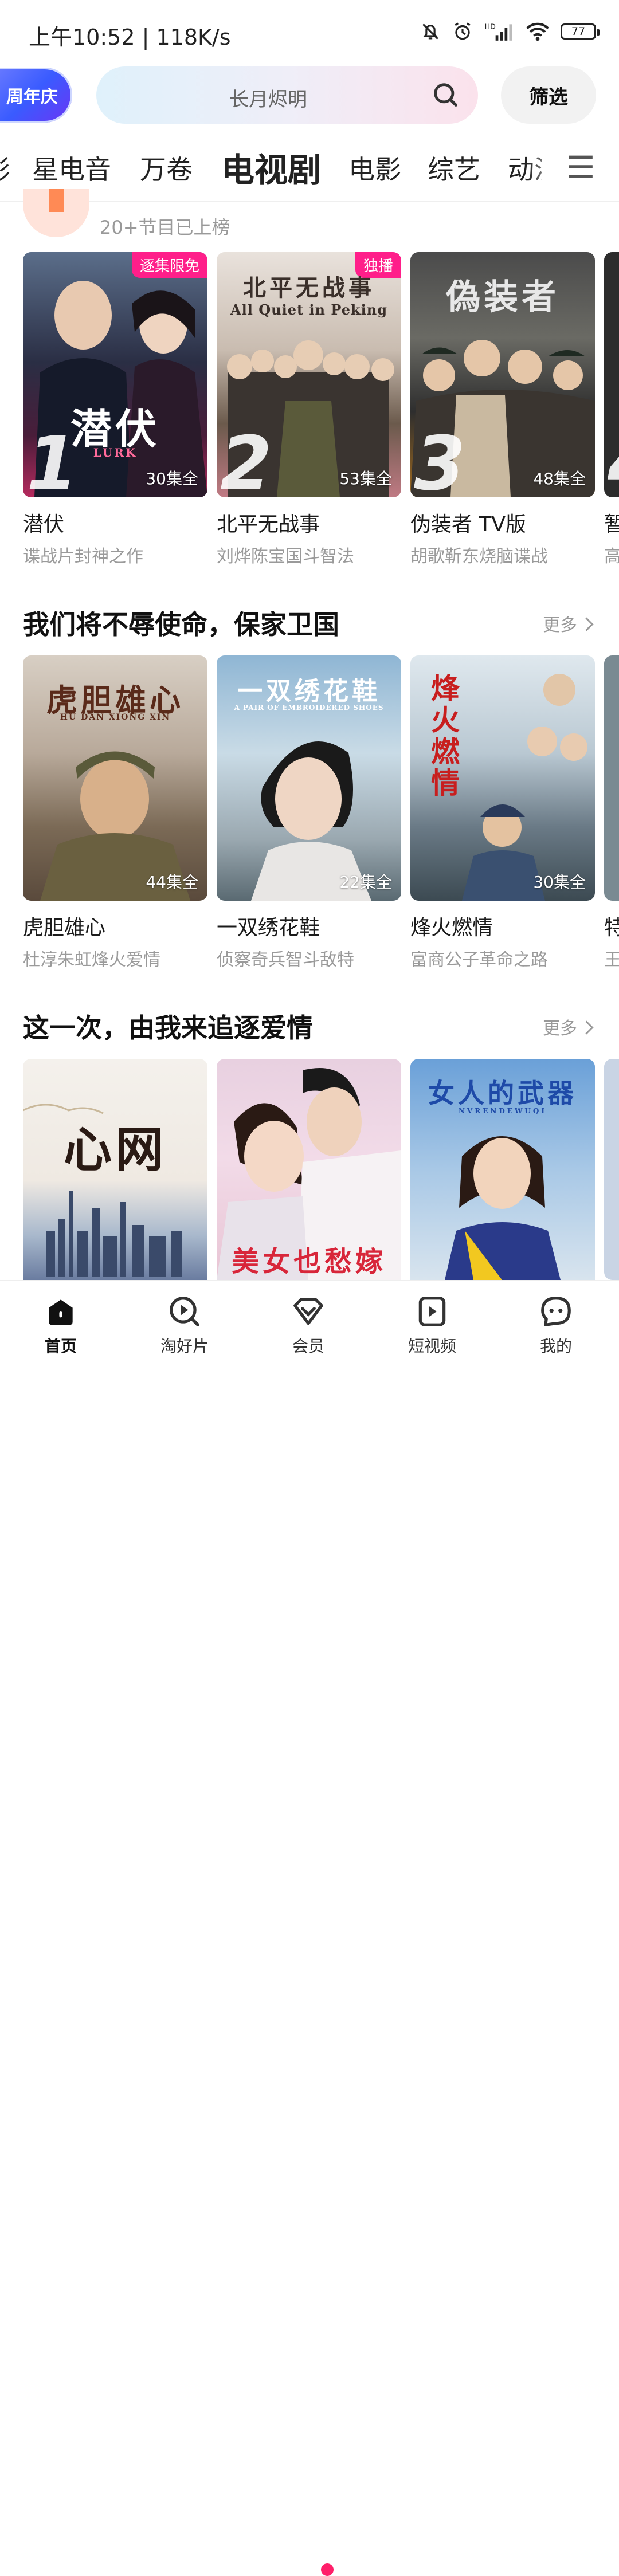  I want to click on ranking-card: 偽装者 3 48集全 伪装者 TV版 胡歌靳东烧脑谍战, so click(502, 410).